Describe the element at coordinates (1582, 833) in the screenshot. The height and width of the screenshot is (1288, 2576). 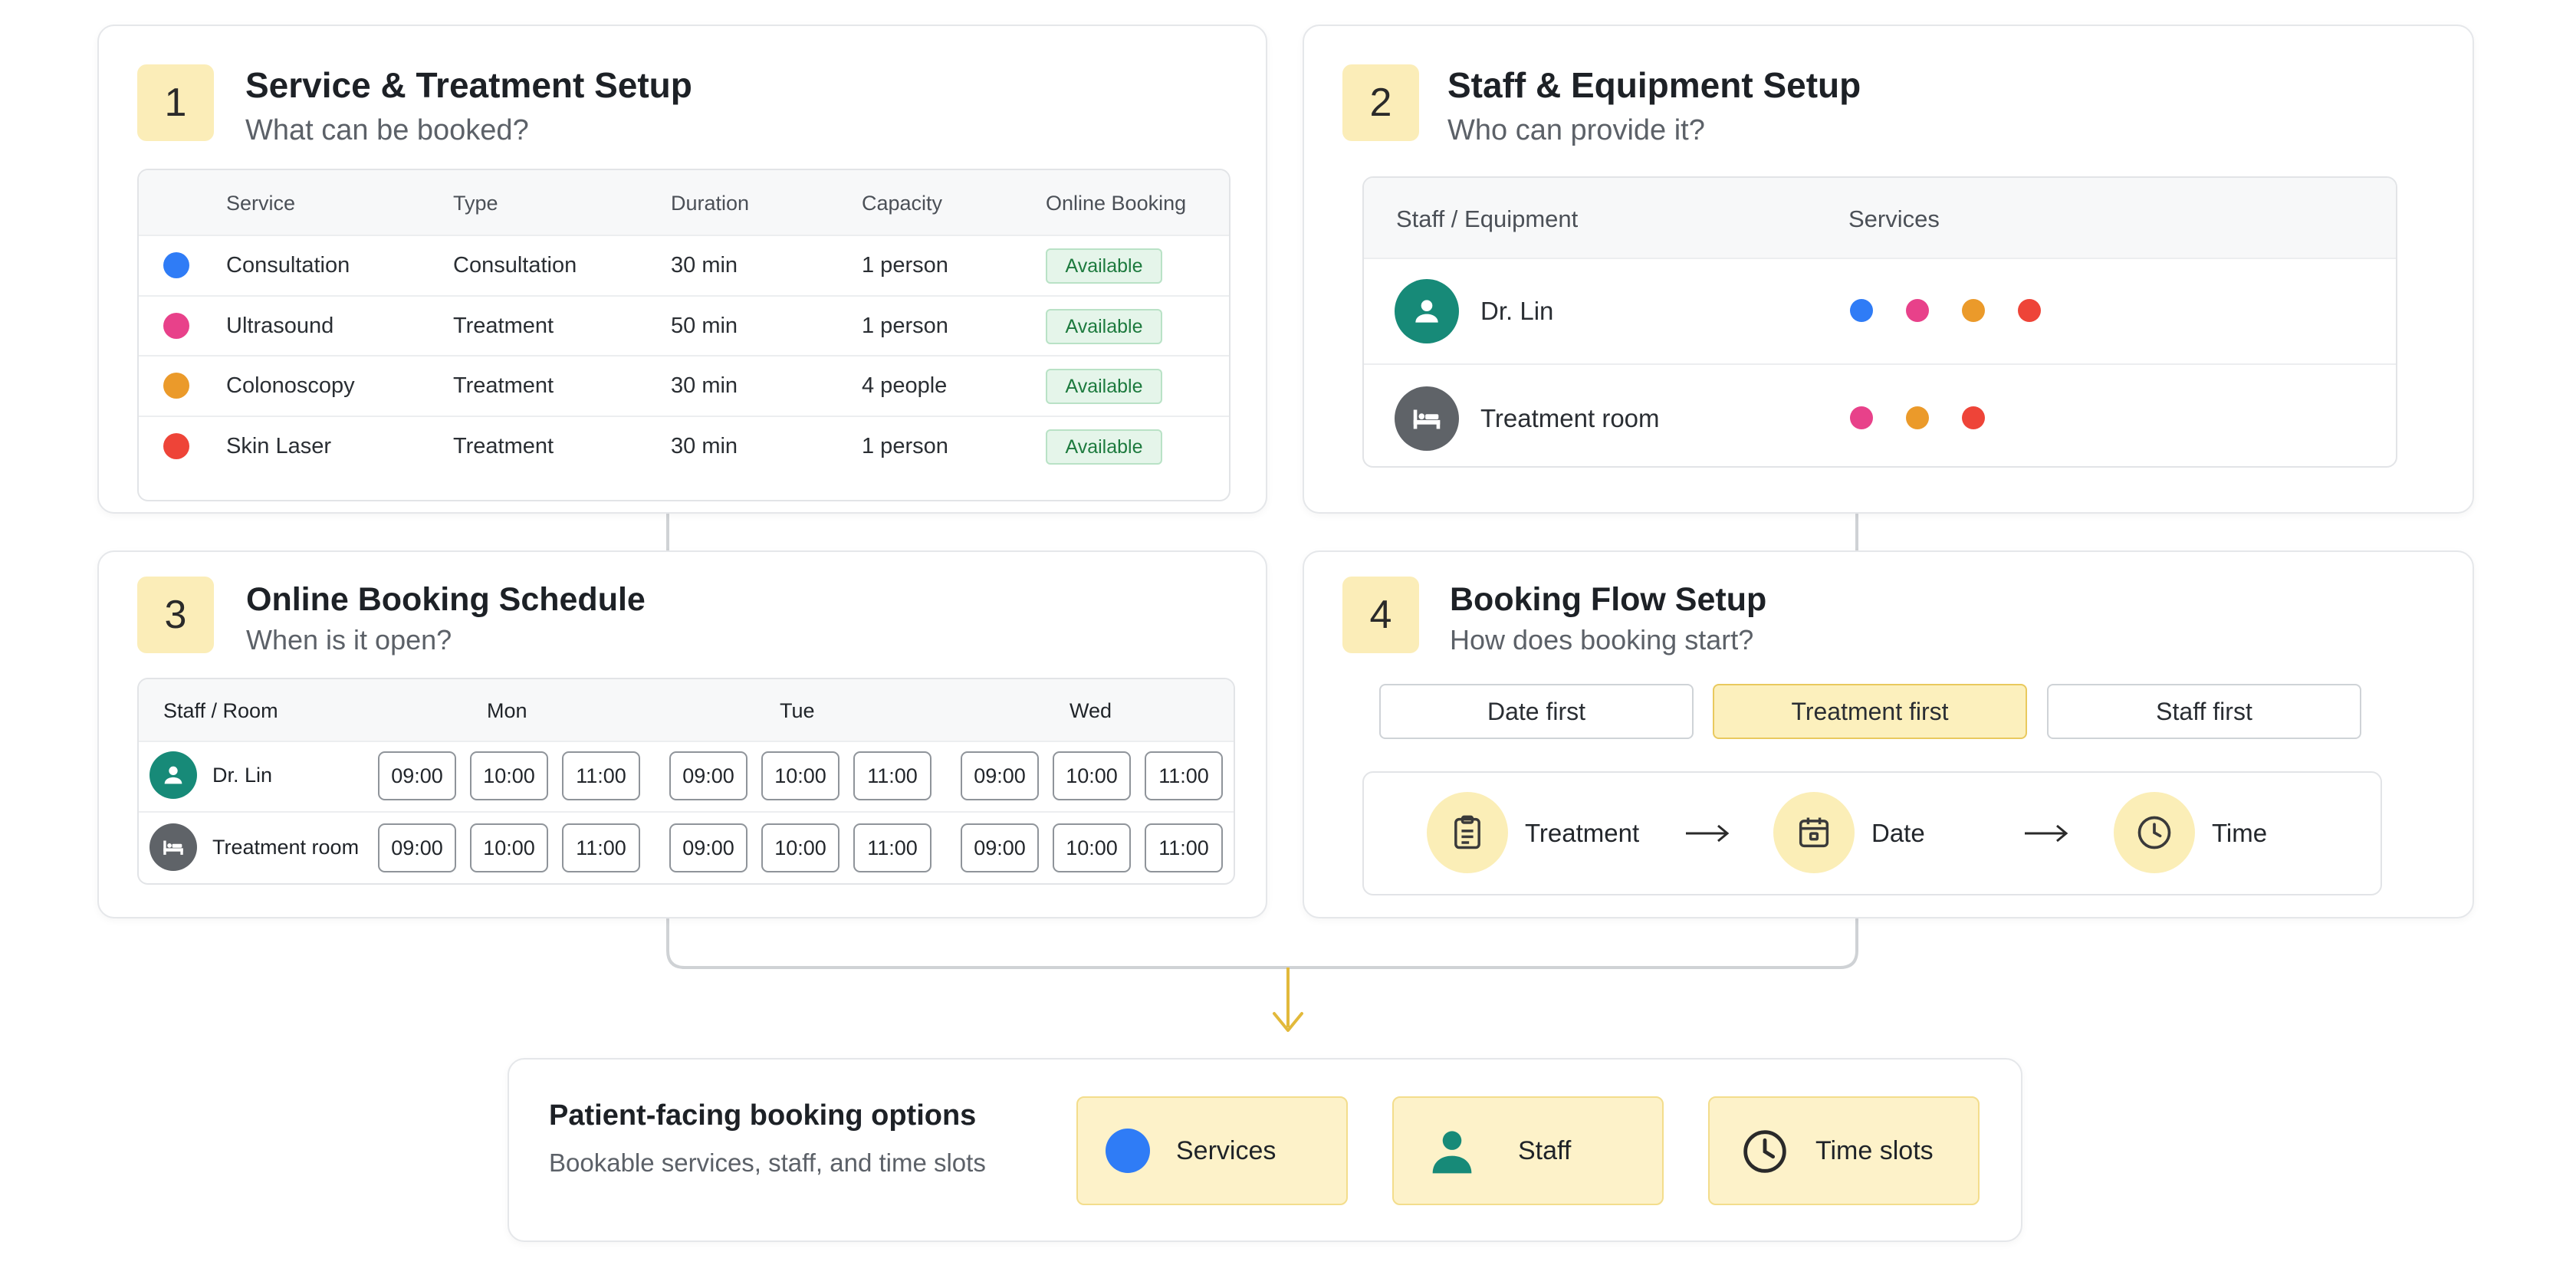
I see `flow-step-label: Treatment` at that location.